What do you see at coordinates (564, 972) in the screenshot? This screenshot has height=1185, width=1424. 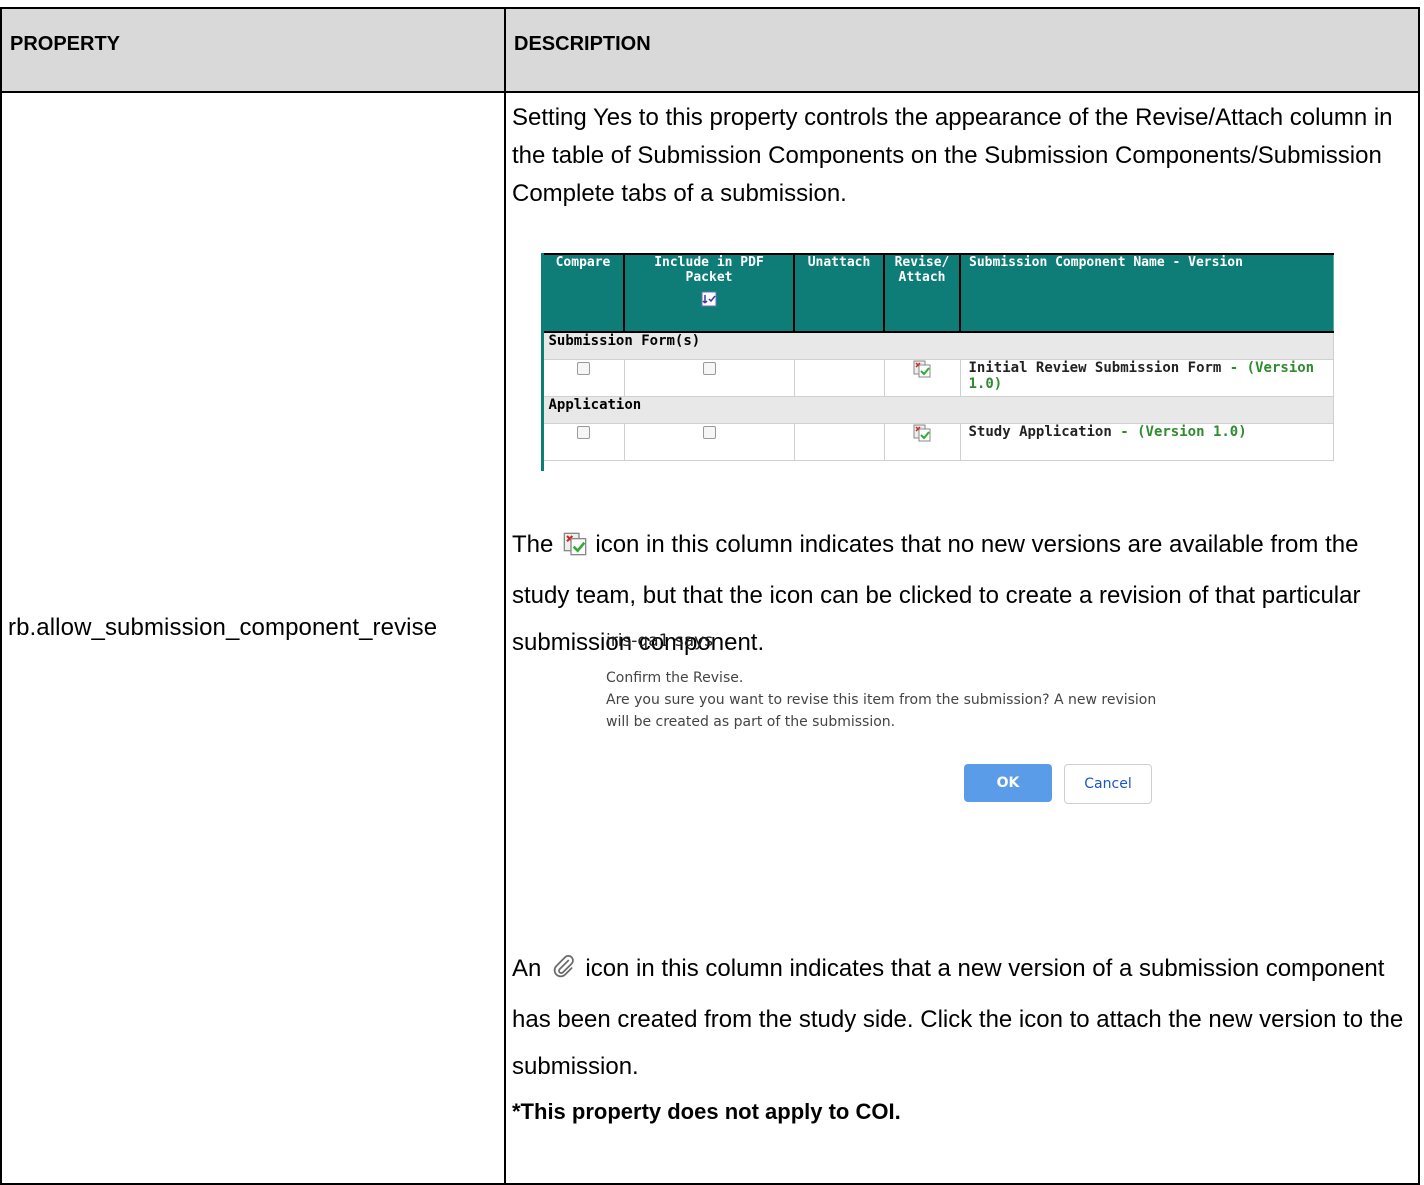 I see `paperclip-icon` at bounding box center [564, 972].